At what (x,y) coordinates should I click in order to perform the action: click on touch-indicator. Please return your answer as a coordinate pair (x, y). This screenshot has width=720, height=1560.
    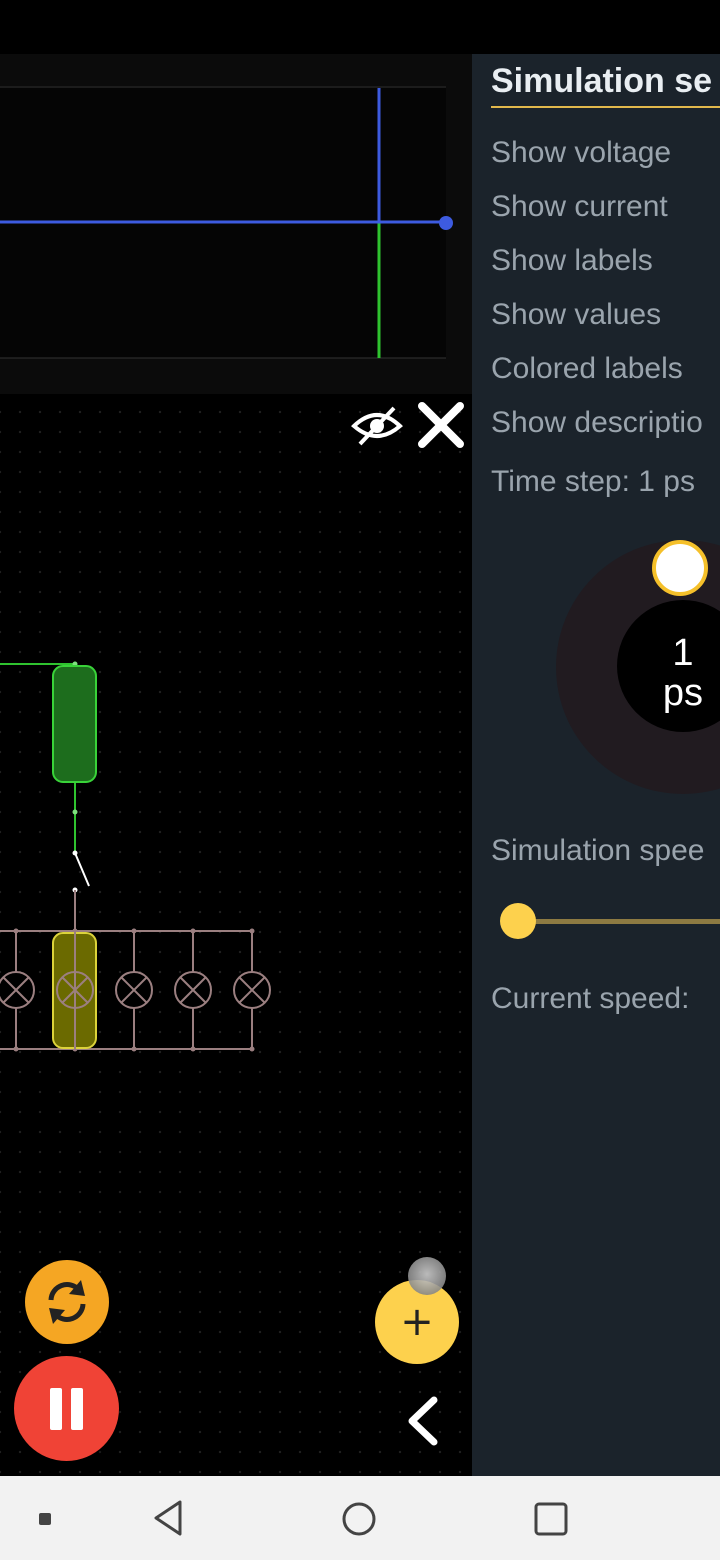
    Looking at the image, I should click on (427, 1276).